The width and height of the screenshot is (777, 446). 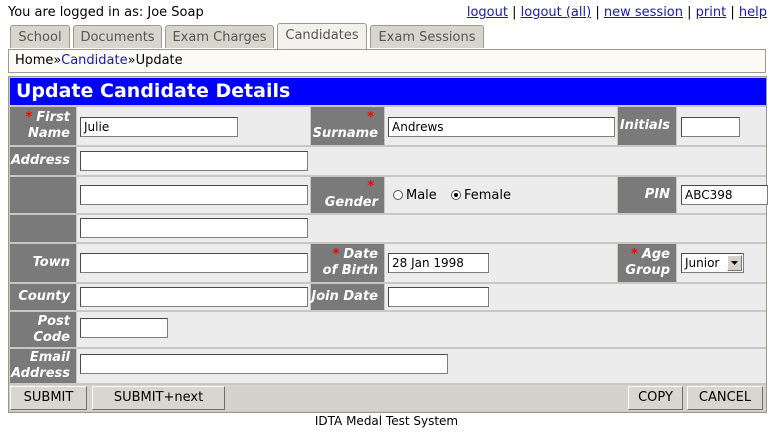 I want to click on footer-text: IDTA Medal Test System, so click(x=386, y=421).